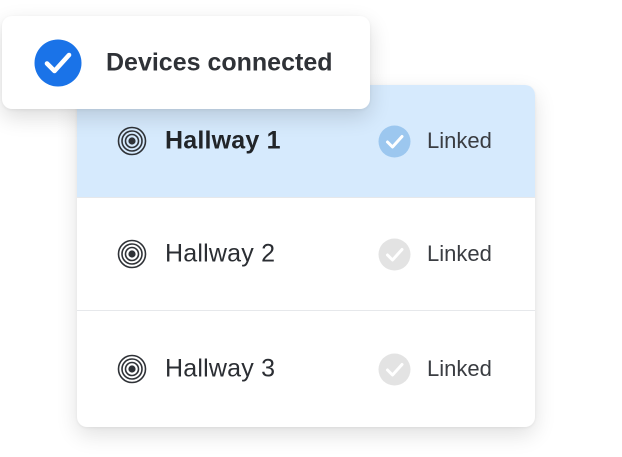 Image resolution: width=622 pixels, height=457 pixels. Describe the element at coordinates (220, 253) in the screenshot. I see `device-name: Hallway 2` at that location.